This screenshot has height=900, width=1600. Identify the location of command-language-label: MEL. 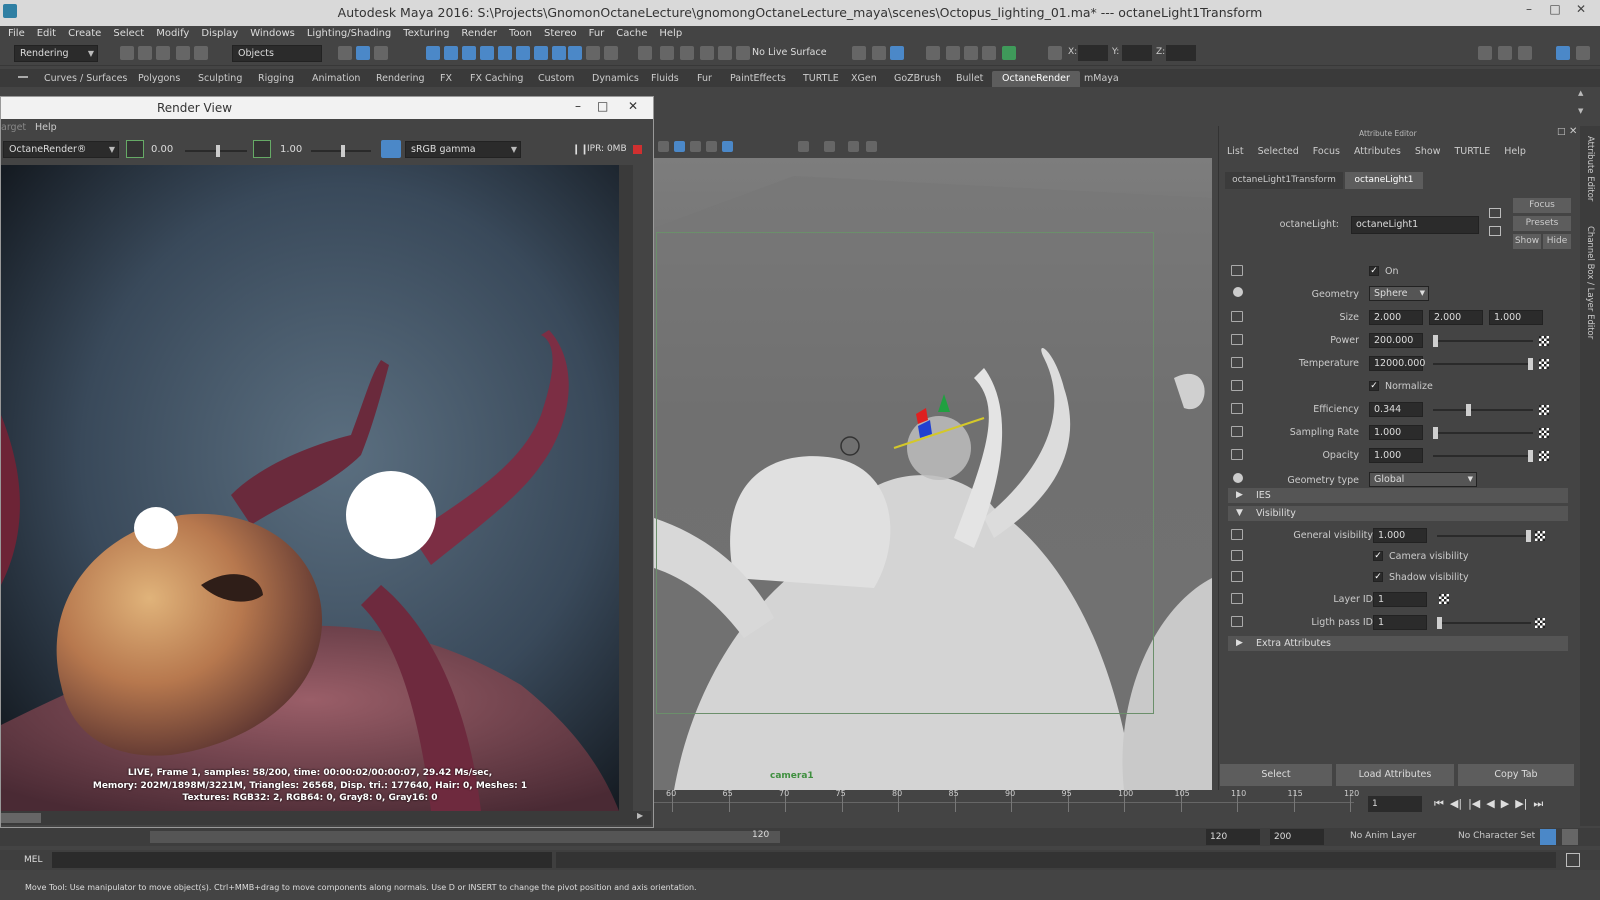
(33, 860).